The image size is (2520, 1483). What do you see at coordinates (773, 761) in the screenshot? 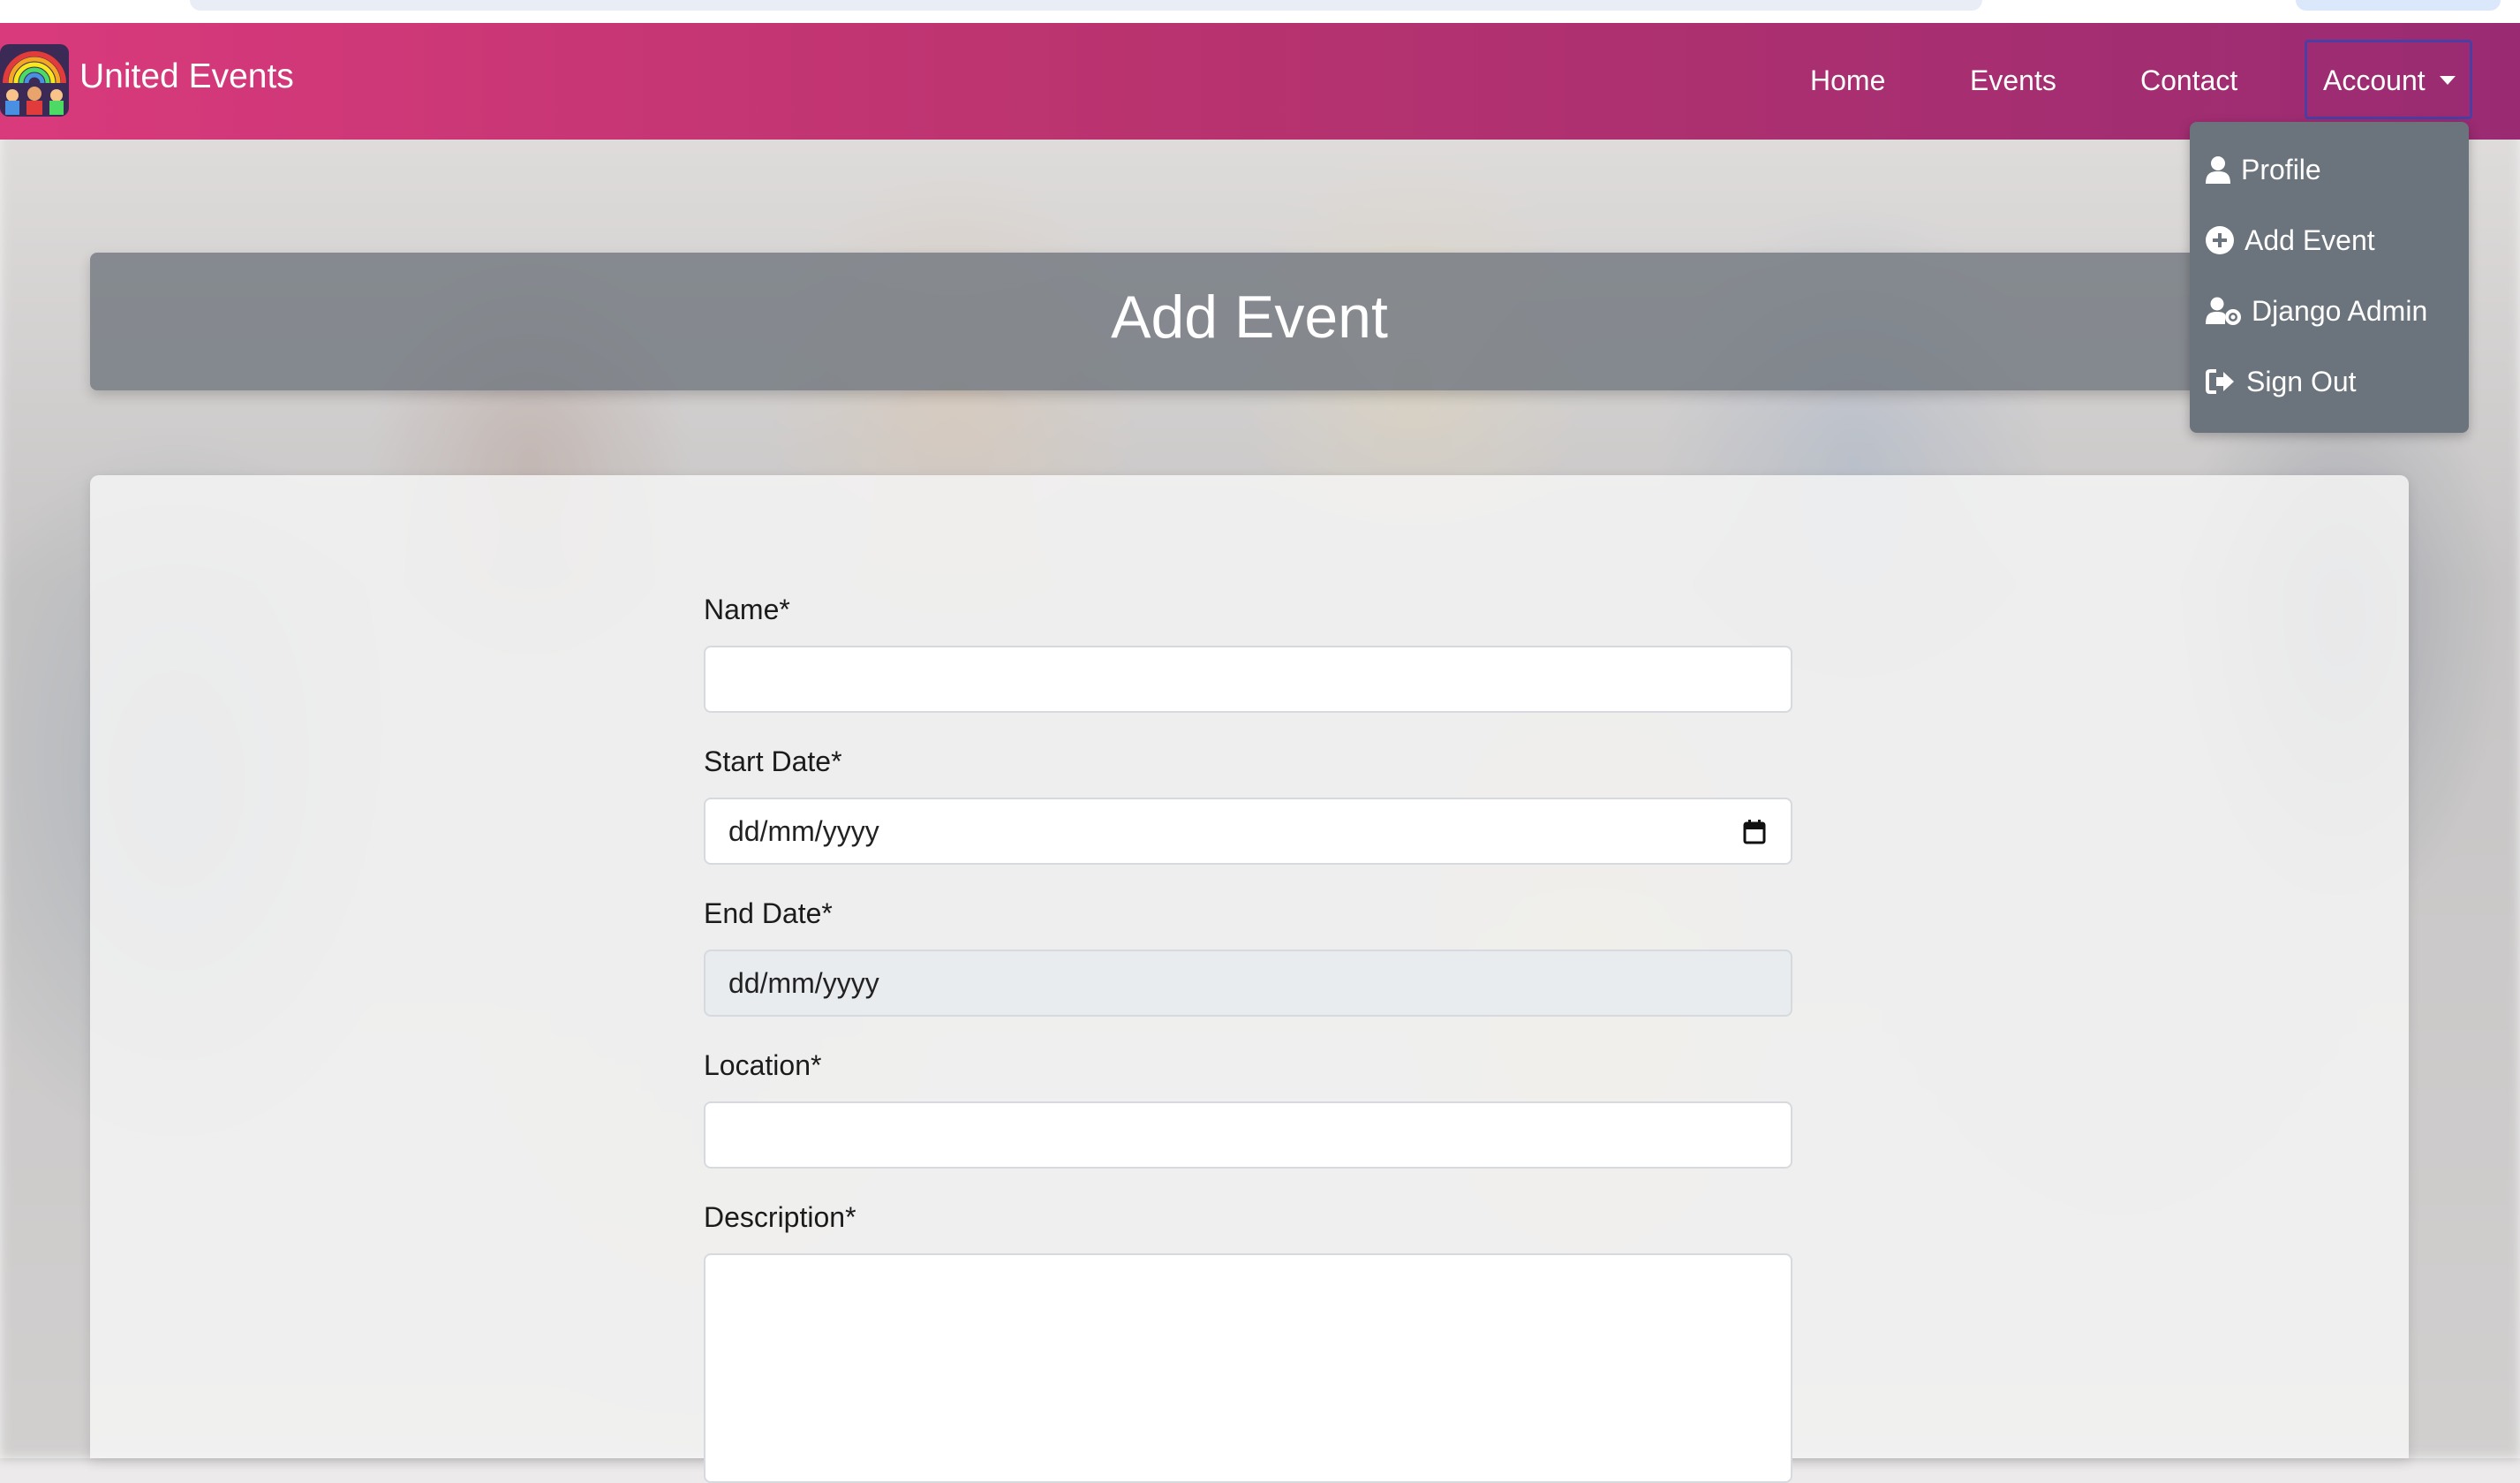
I see `start-date-label: Start Date*` at bounding box center [773, 761].